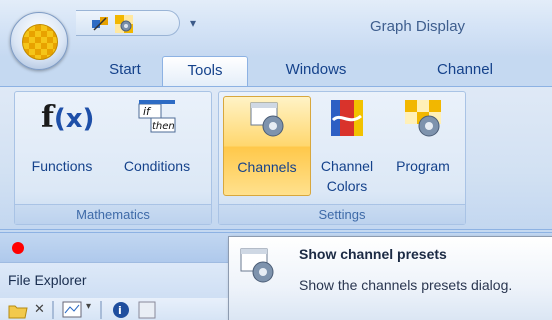 The image size is (552, 320). Describe the element at coordinates (406, 285) in the screenshot. I see `tooltip-description: Show the channels presets dialog.` at that location.